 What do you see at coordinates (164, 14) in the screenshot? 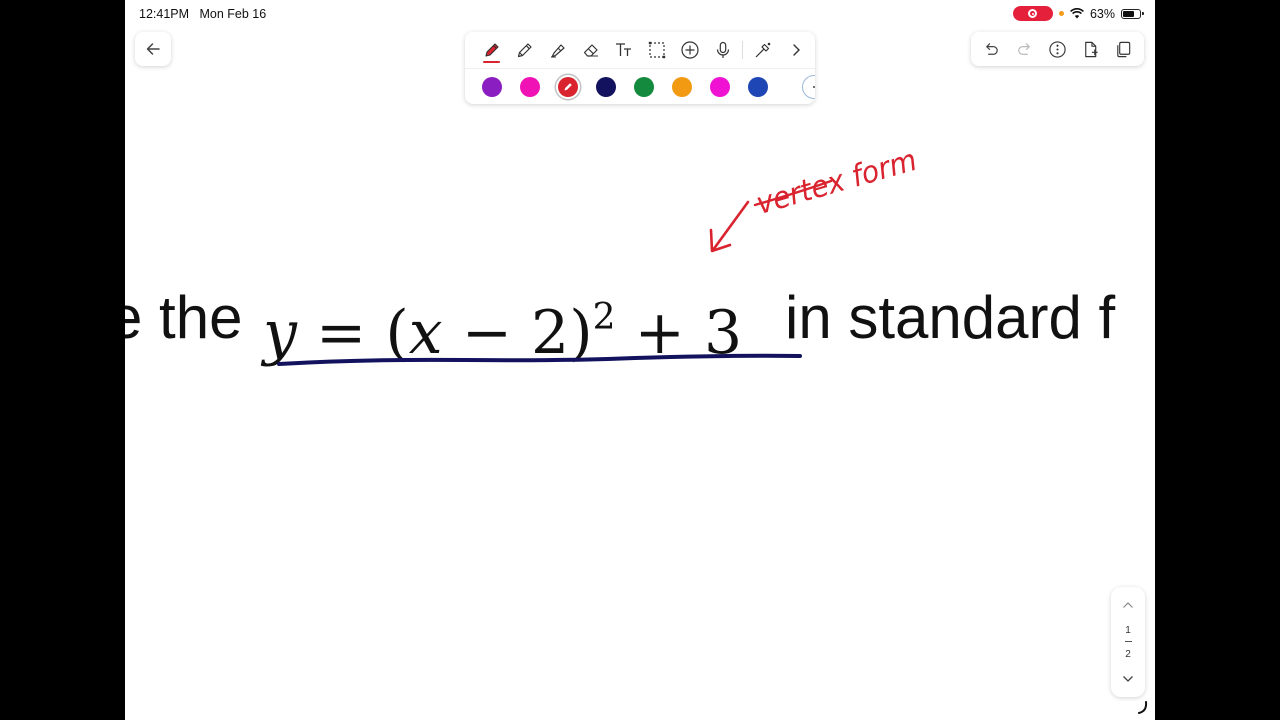
I see `status-clock: 12:41PM` at bounding box center [164, 14].